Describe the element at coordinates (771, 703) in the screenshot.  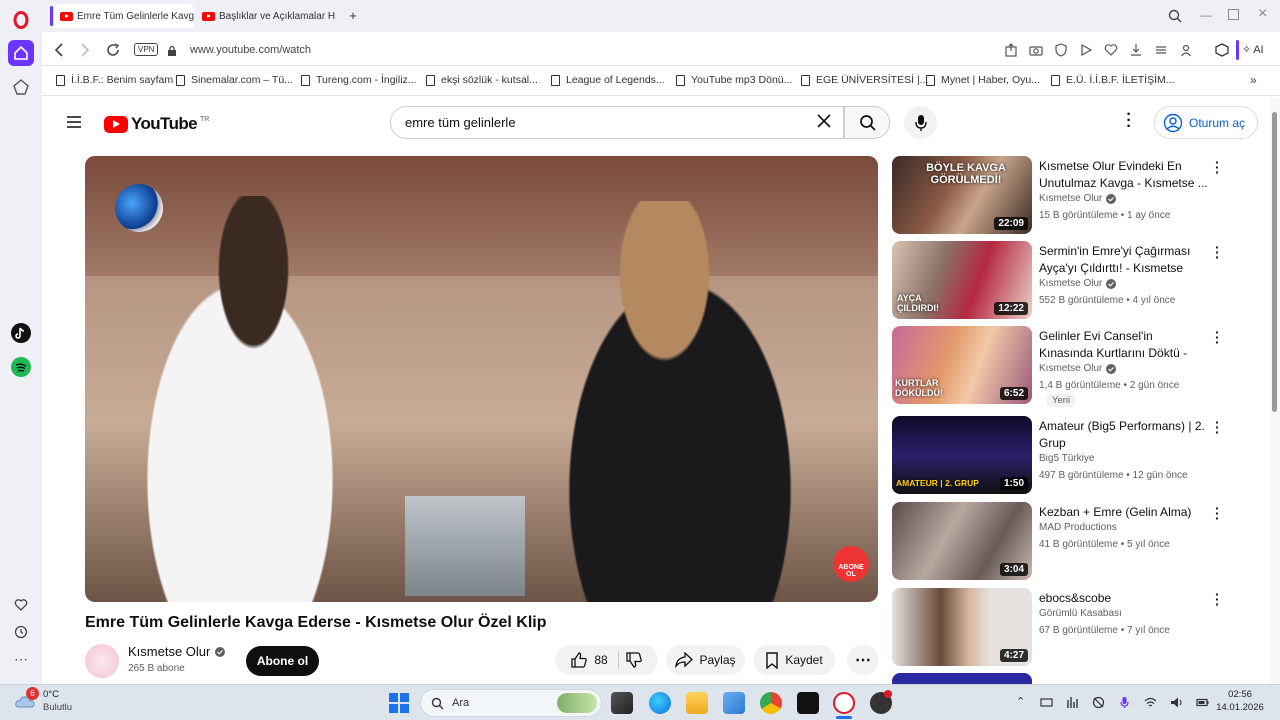
I see `chrome-icon` at that location.